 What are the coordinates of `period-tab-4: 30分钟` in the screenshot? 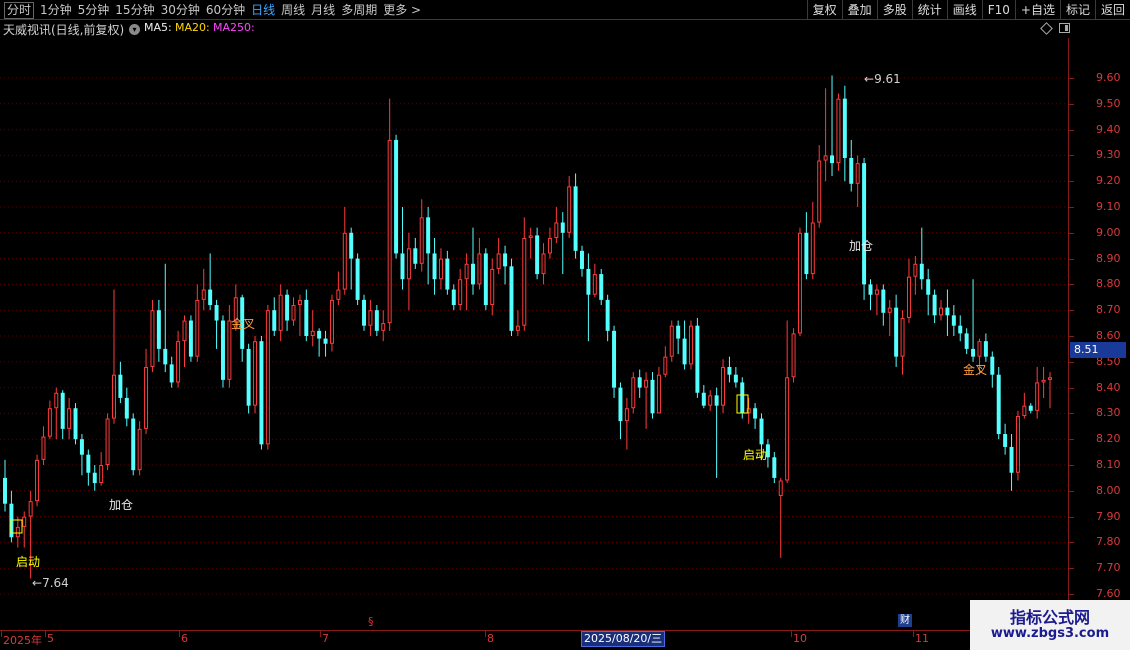 It's located at (180, 10).